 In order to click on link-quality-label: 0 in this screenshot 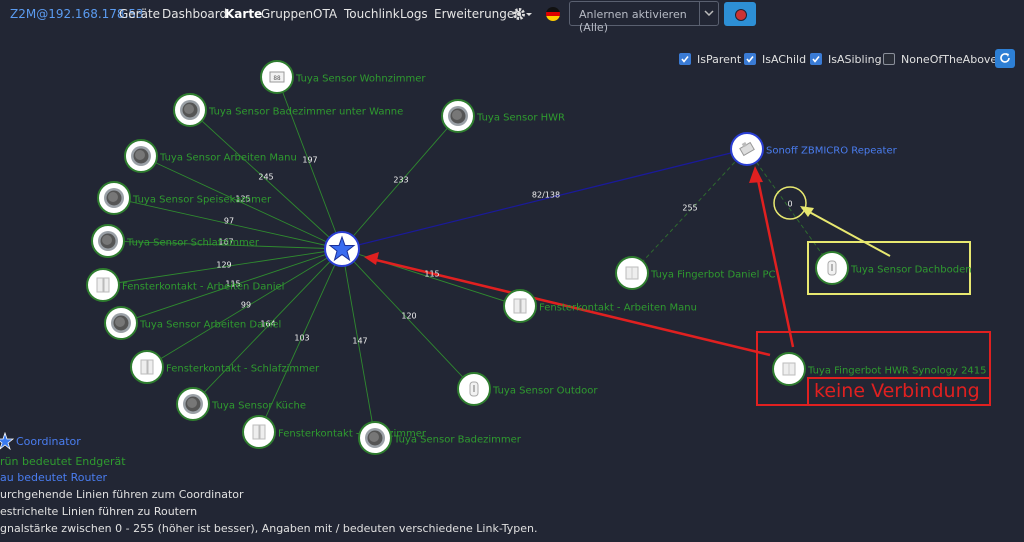, I will do `click(790, 204)`.